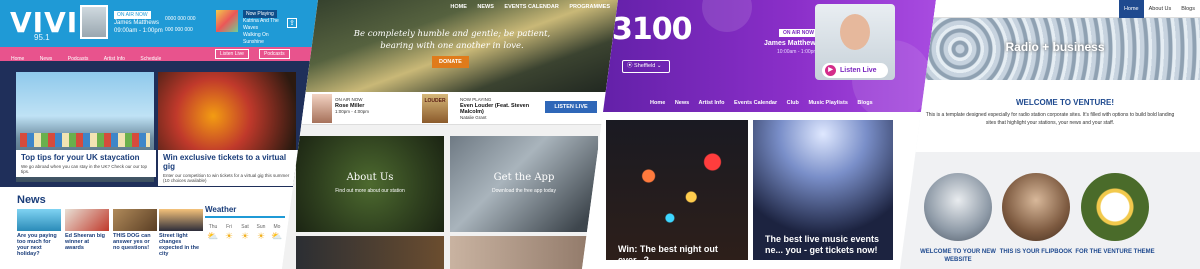 This screenshot has width=1200, height=269. I want to click on tile-caption: Win: The best night out ever...?, so click(668, 254).